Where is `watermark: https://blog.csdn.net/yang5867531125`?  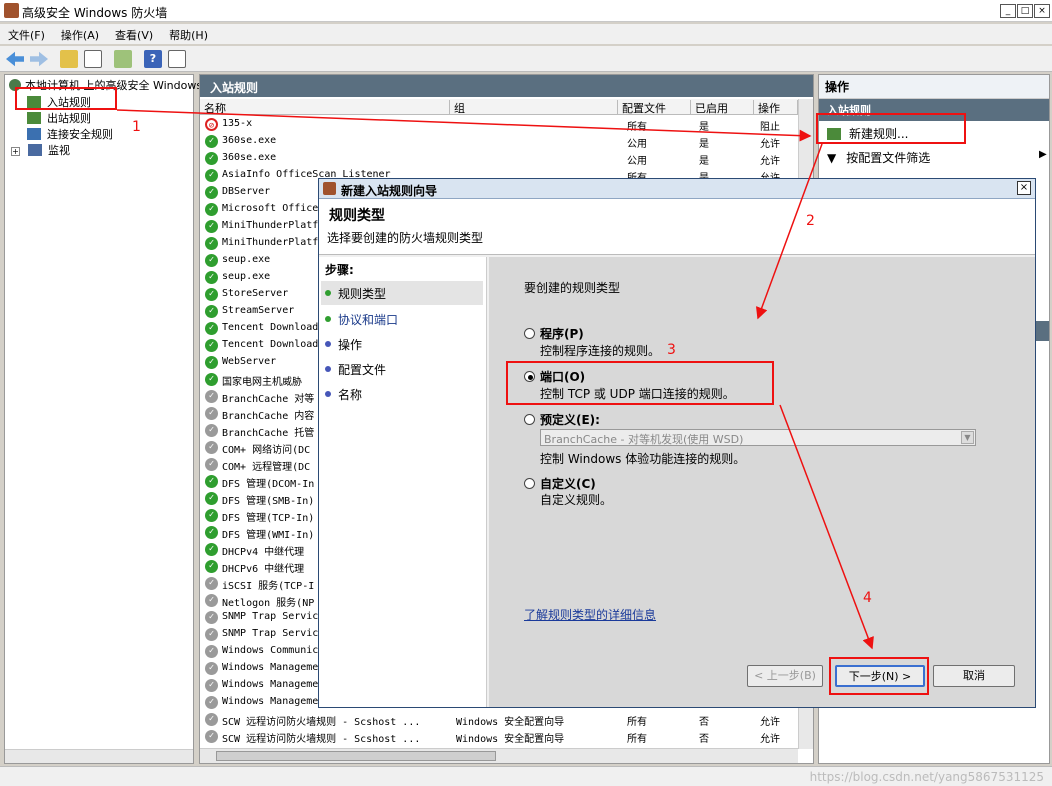 watermark: https://blog.csdn.net/yang5867531125 is located at coordinates (926, 777).